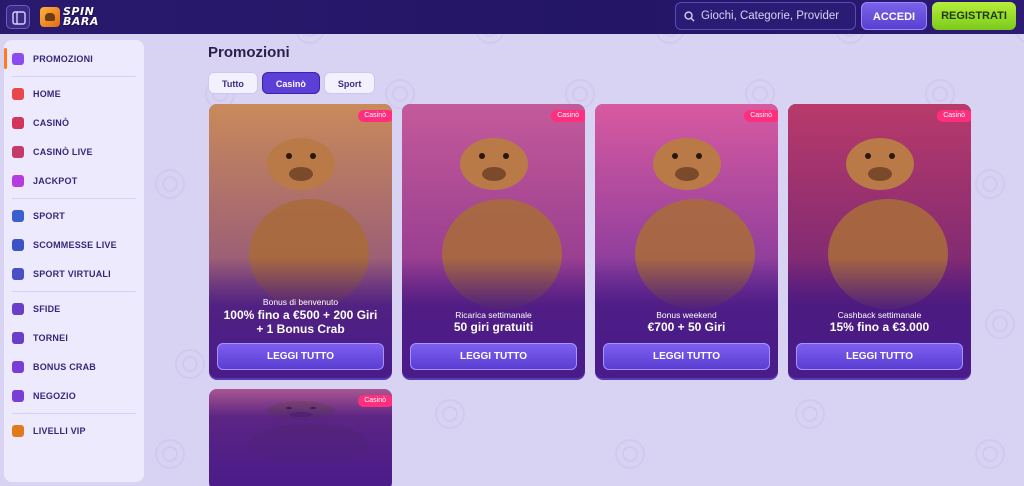 The width and height of the screenshot is (1024, 486). What do you see at coordinates (249, 52) in the screenshot?
I see `page-title: Promozioni` at bounding box center [249, 52].